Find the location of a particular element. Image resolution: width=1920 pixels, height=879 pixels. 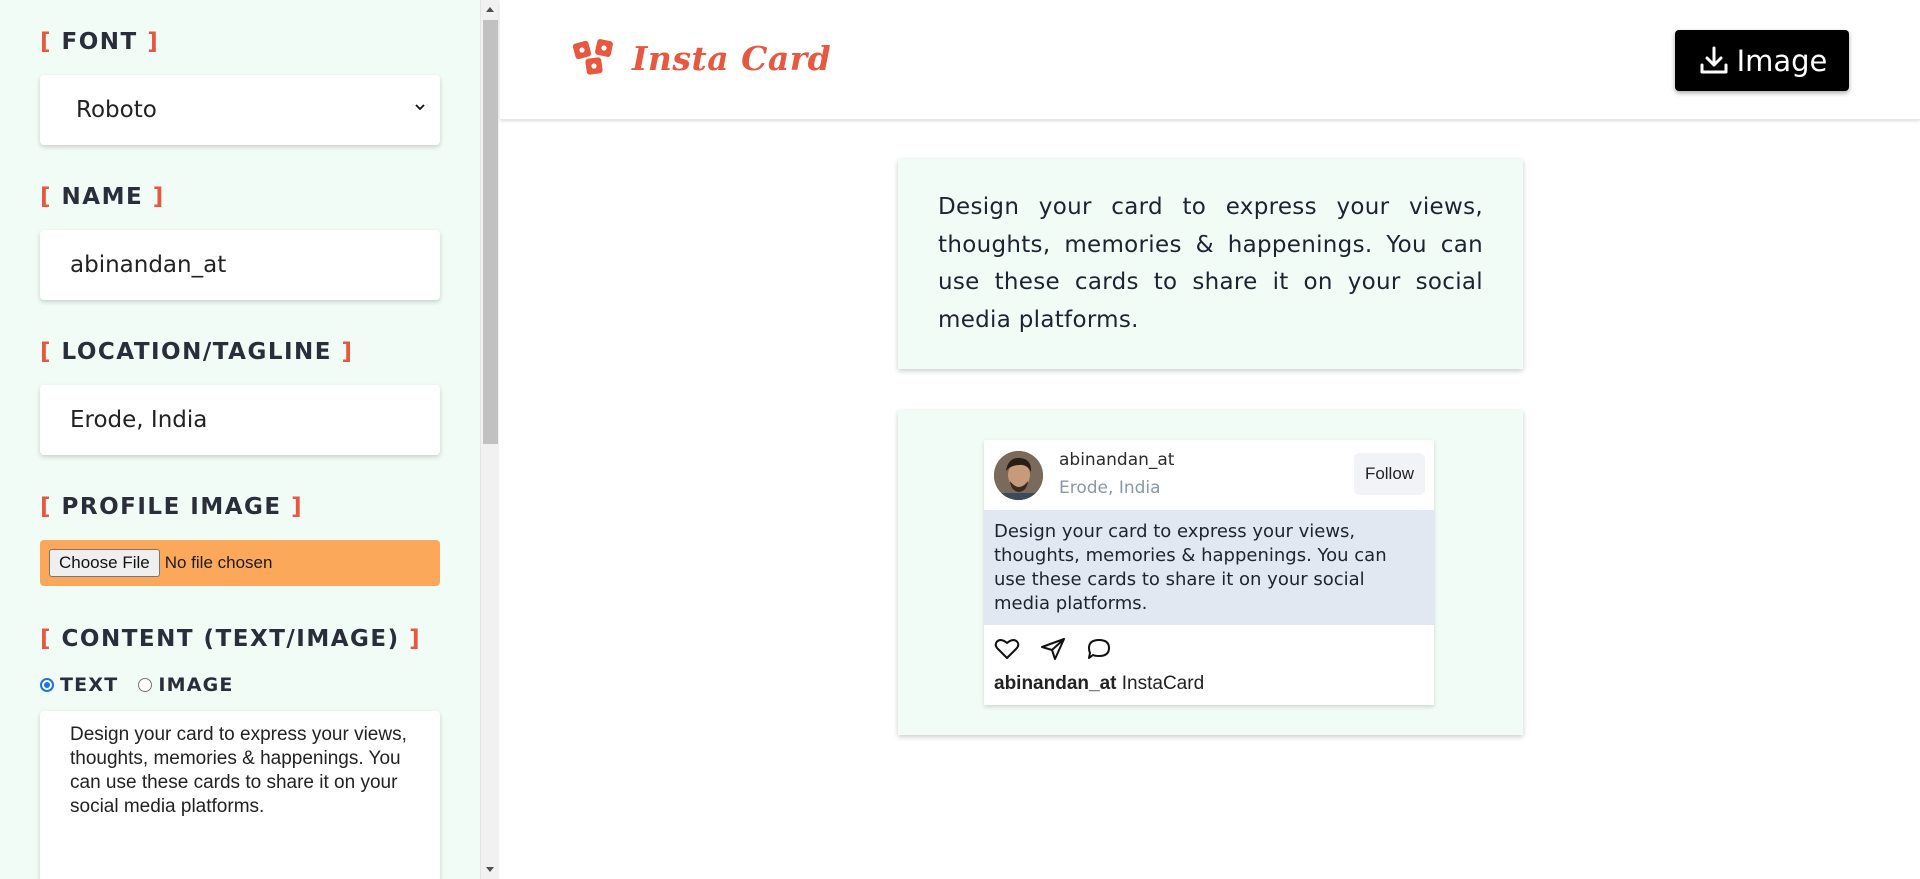

sidebar-scrollbar is located at coordinates (489, 439).